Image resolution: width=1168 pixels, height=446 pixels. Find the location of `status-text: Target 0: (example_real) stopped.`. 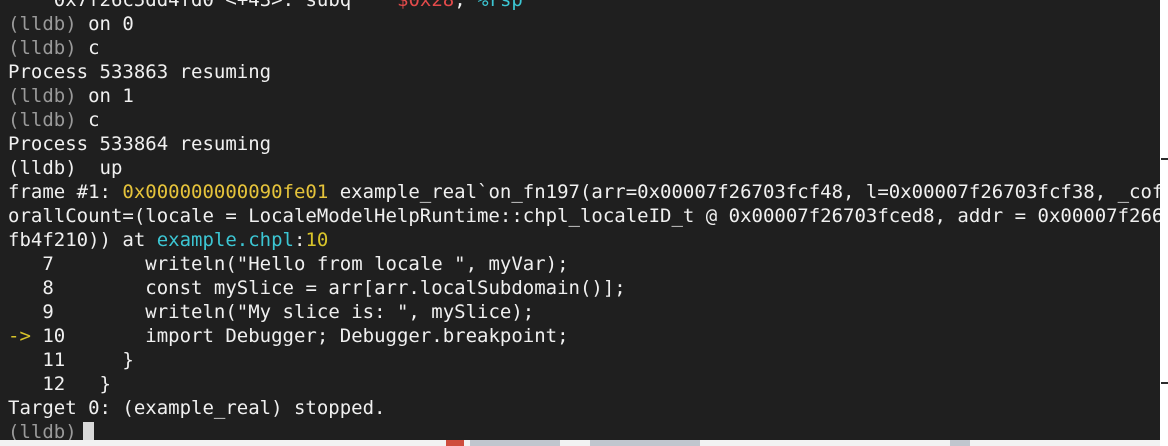

status-text: Target 0: (example_real) stopped. is located at coordinates (197, 408).